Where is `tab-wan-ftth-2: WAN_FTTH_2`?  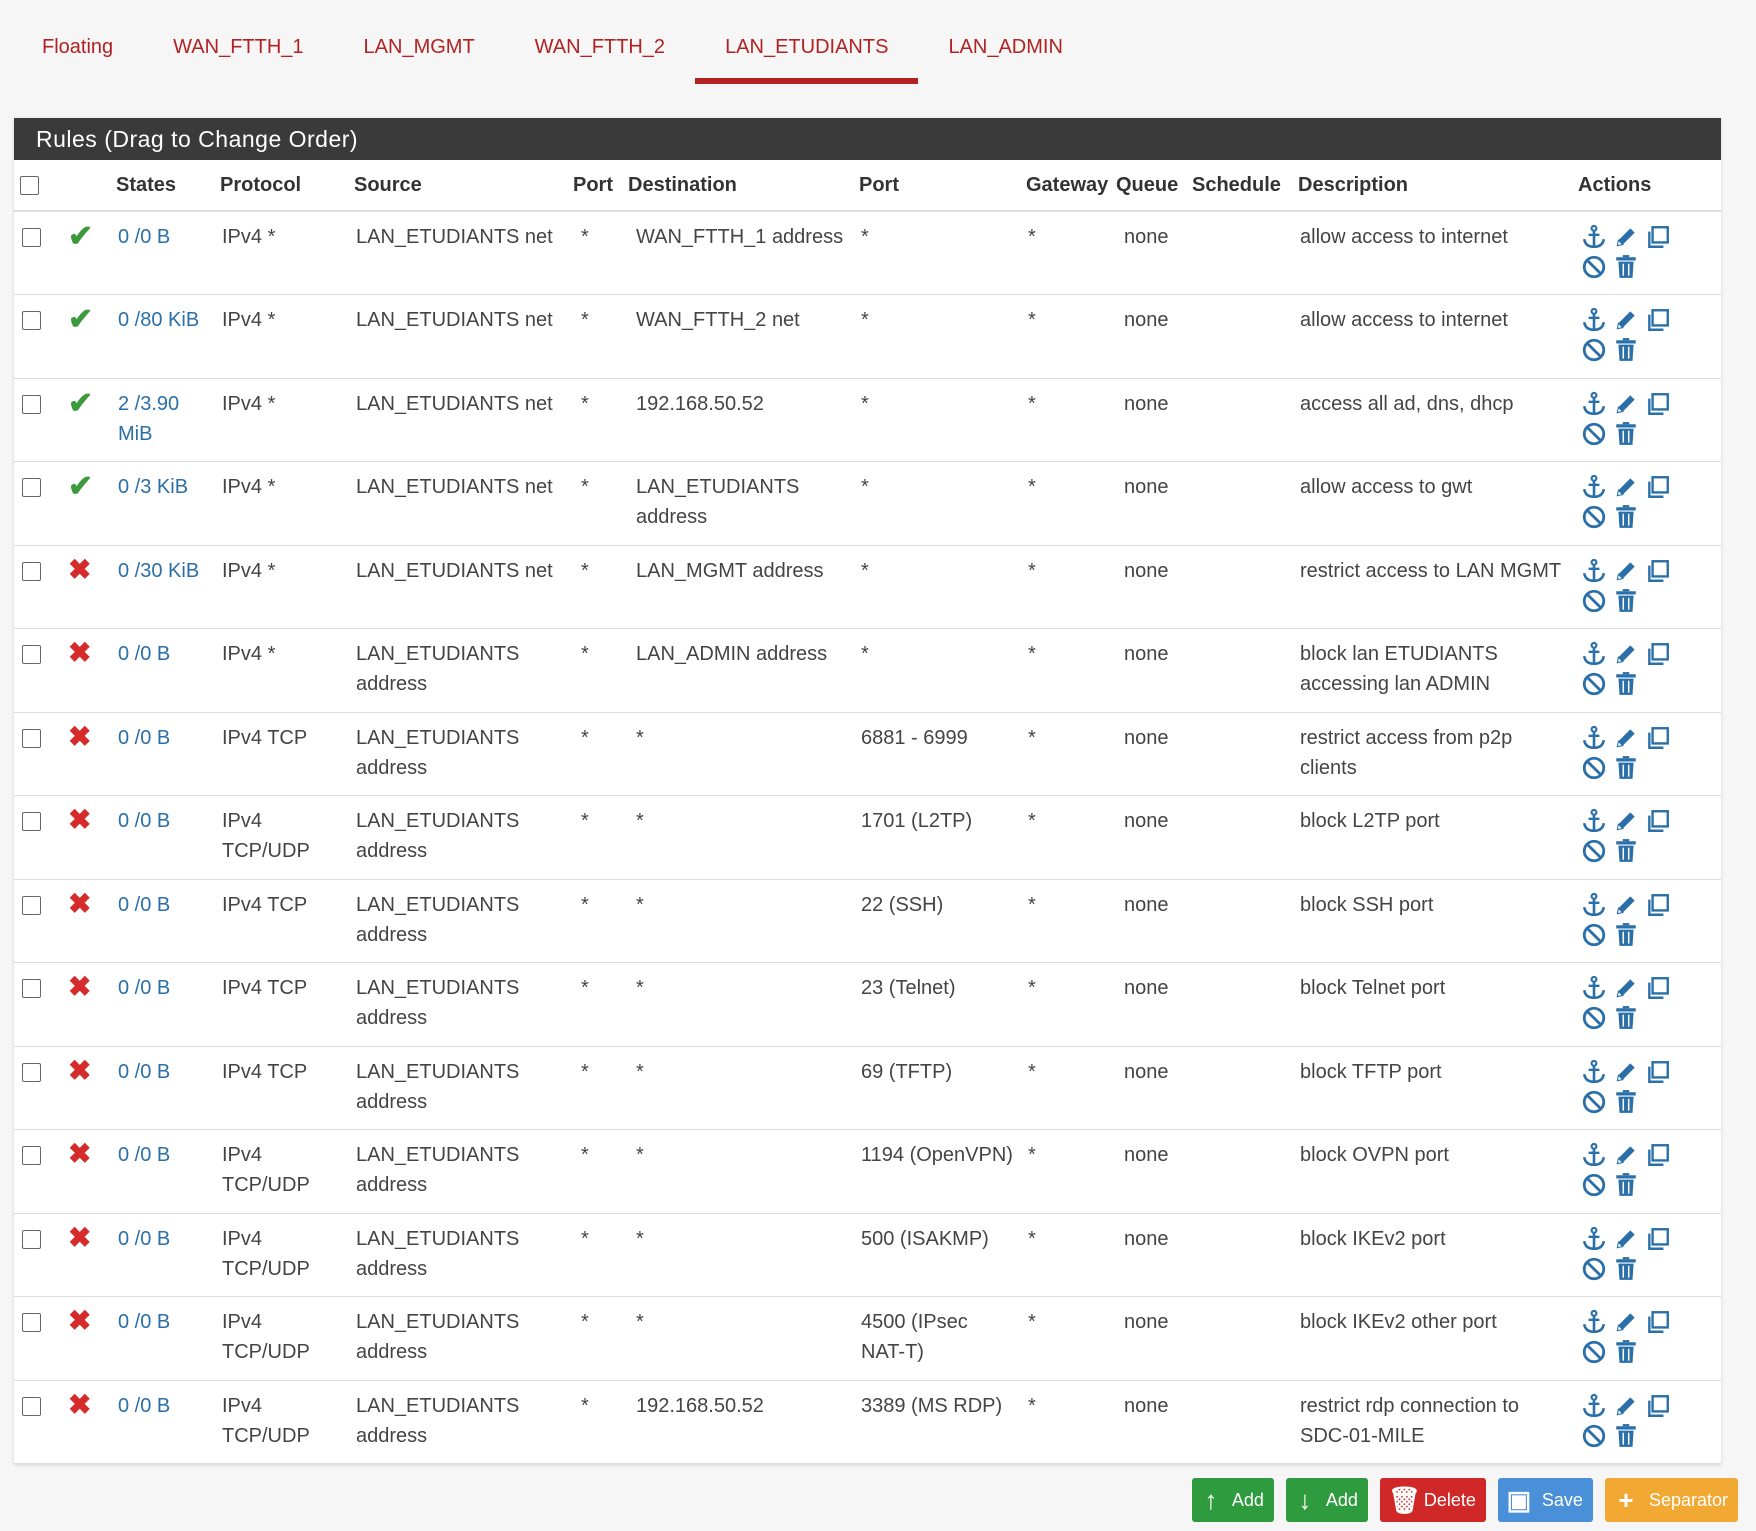 tab-wan-ftth-2: WAN_FTTH_2 is located at coordinates (600, 49).